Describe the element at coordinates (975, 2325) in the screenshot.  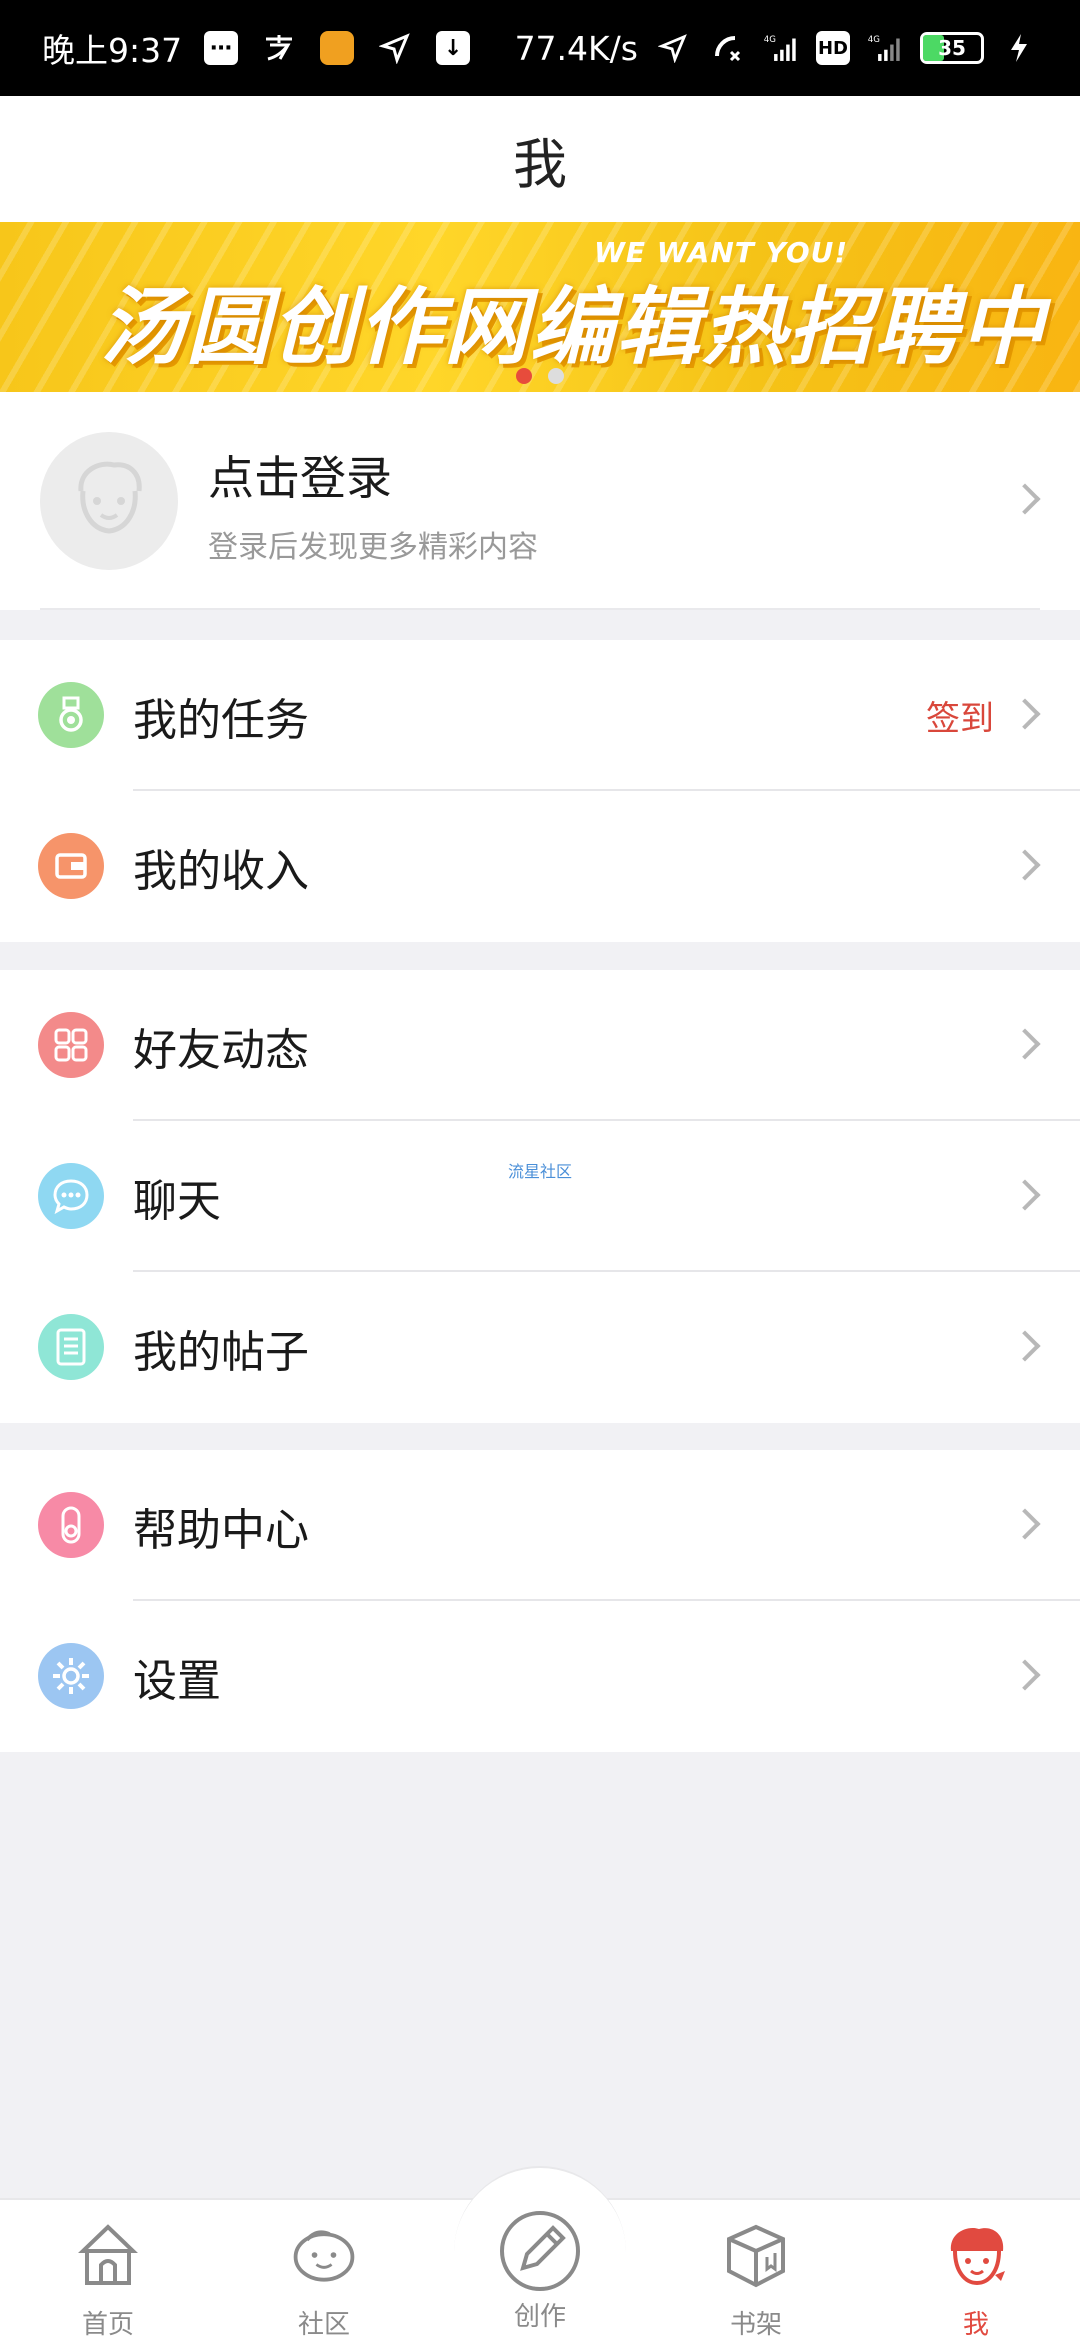
I see `nav-label: 我` at that location.